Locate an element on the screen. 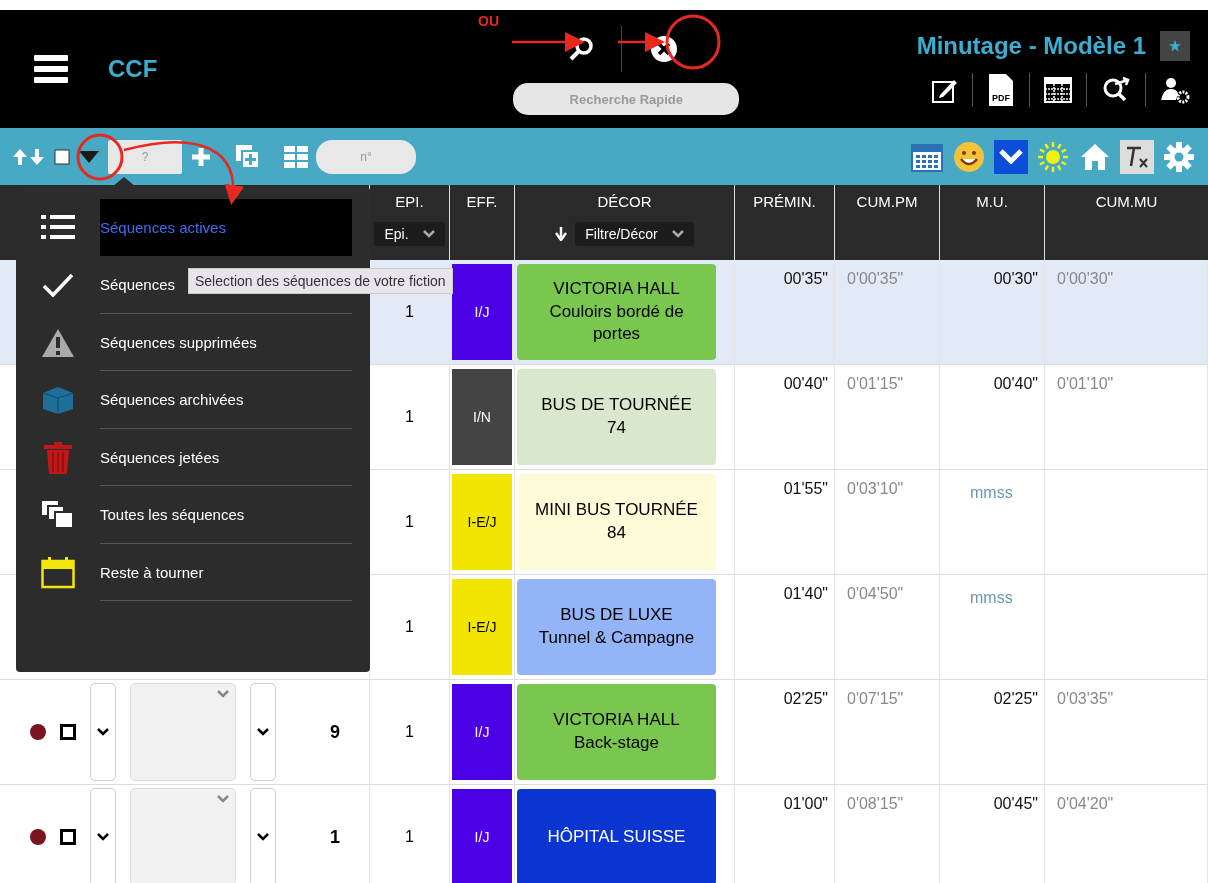  scene-number: 9 is located at coordinates (335, 732).